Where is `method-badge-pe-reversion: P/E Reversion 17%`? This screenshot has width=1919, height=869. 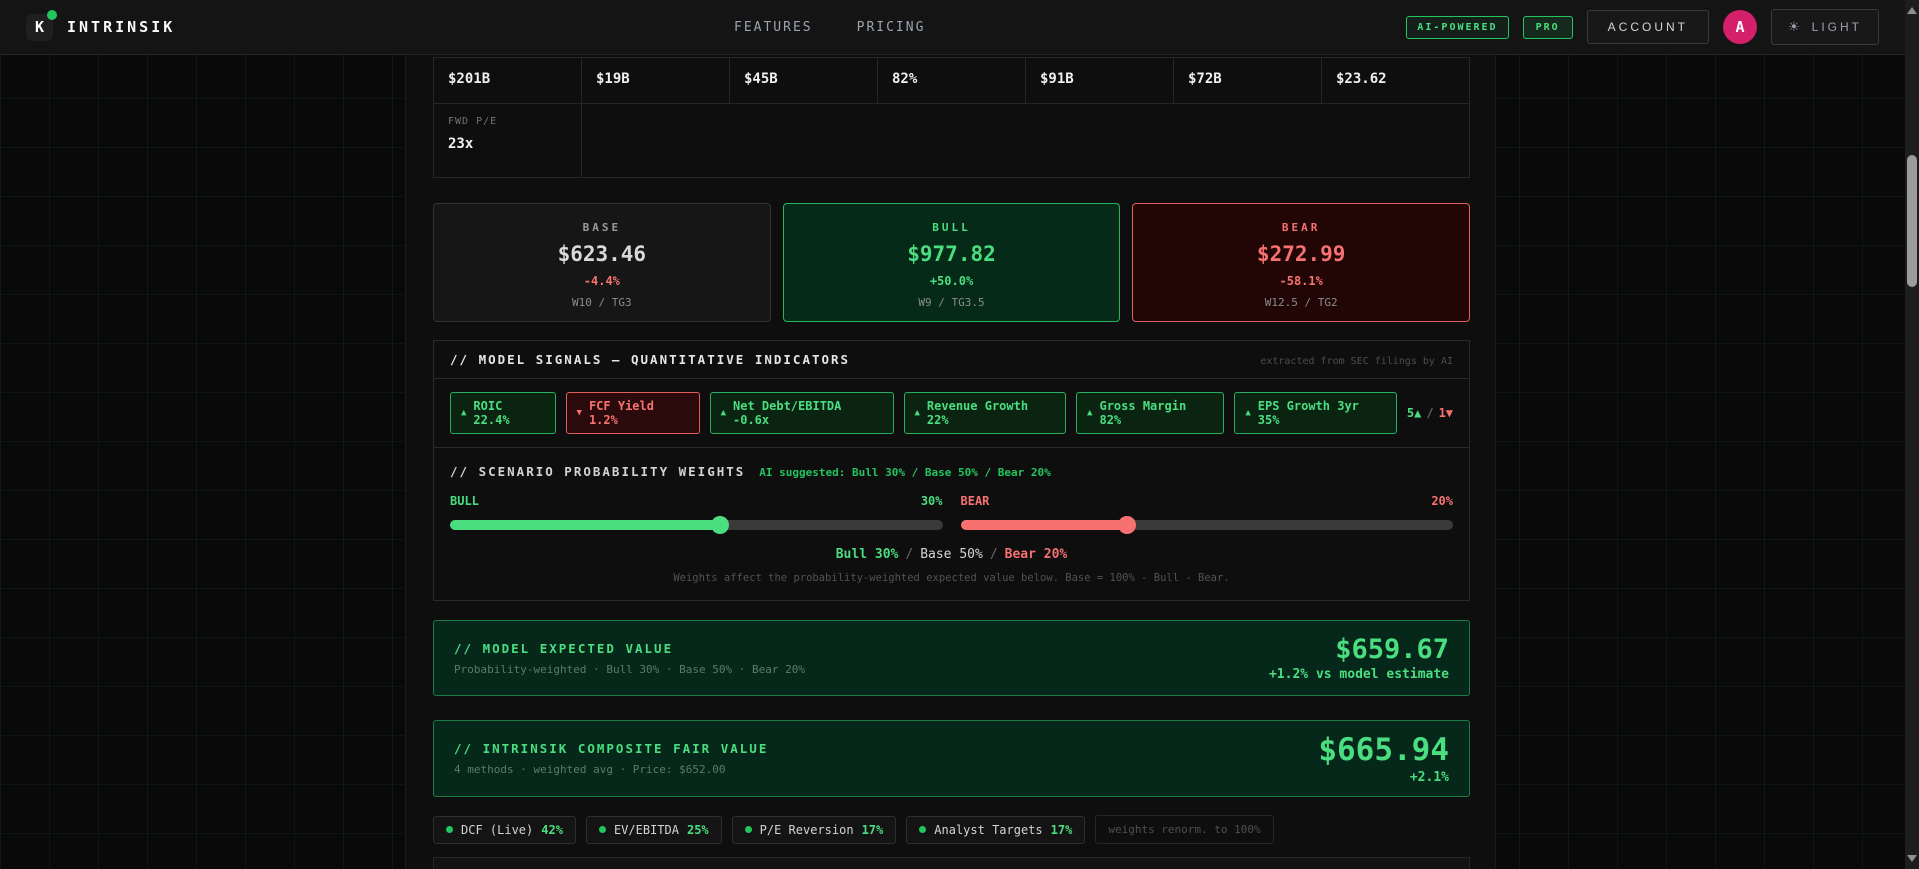
method-badge-pe-reversion: P/E Reversion 17% is located at coordinates (814, 829).